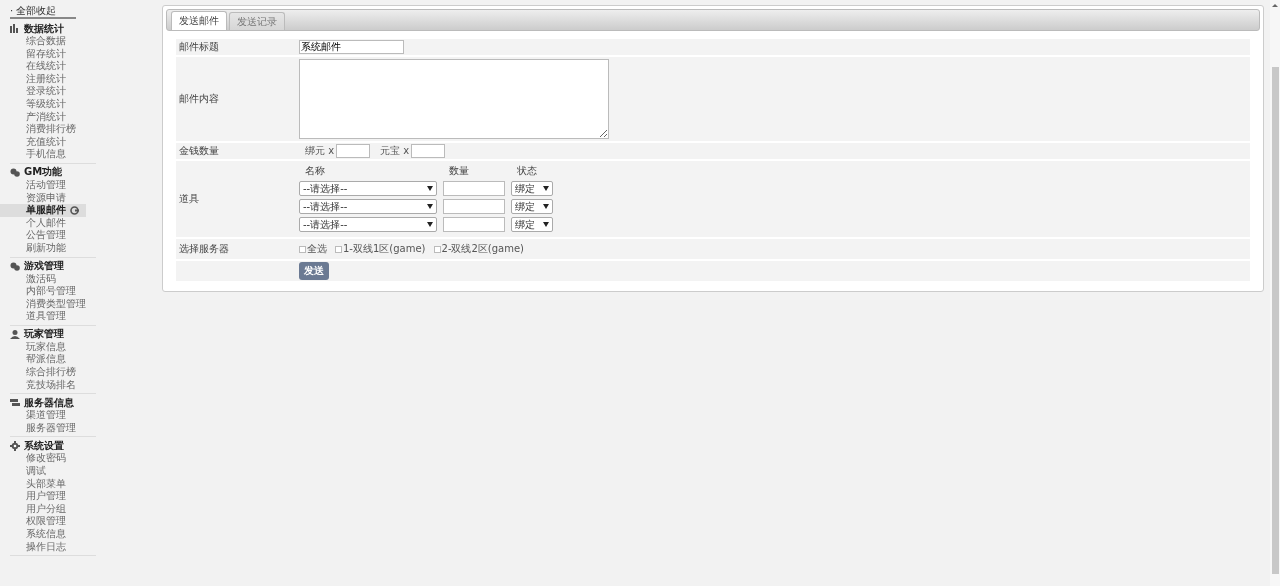 The width and height of the screenshot is (1280, 586). What do you see at coordinates (43, 291) in the screenshot?
I see `sidebar-item: 内部号管理` at bounding box center [43, 291].